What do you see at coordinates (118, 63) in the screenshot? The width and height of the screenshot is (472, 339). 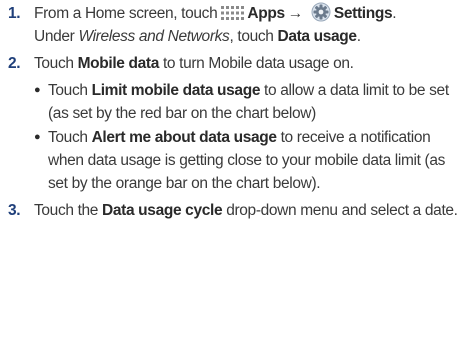 I see `mobile-data-label: Mobile data` at bounding box center [118, 63].